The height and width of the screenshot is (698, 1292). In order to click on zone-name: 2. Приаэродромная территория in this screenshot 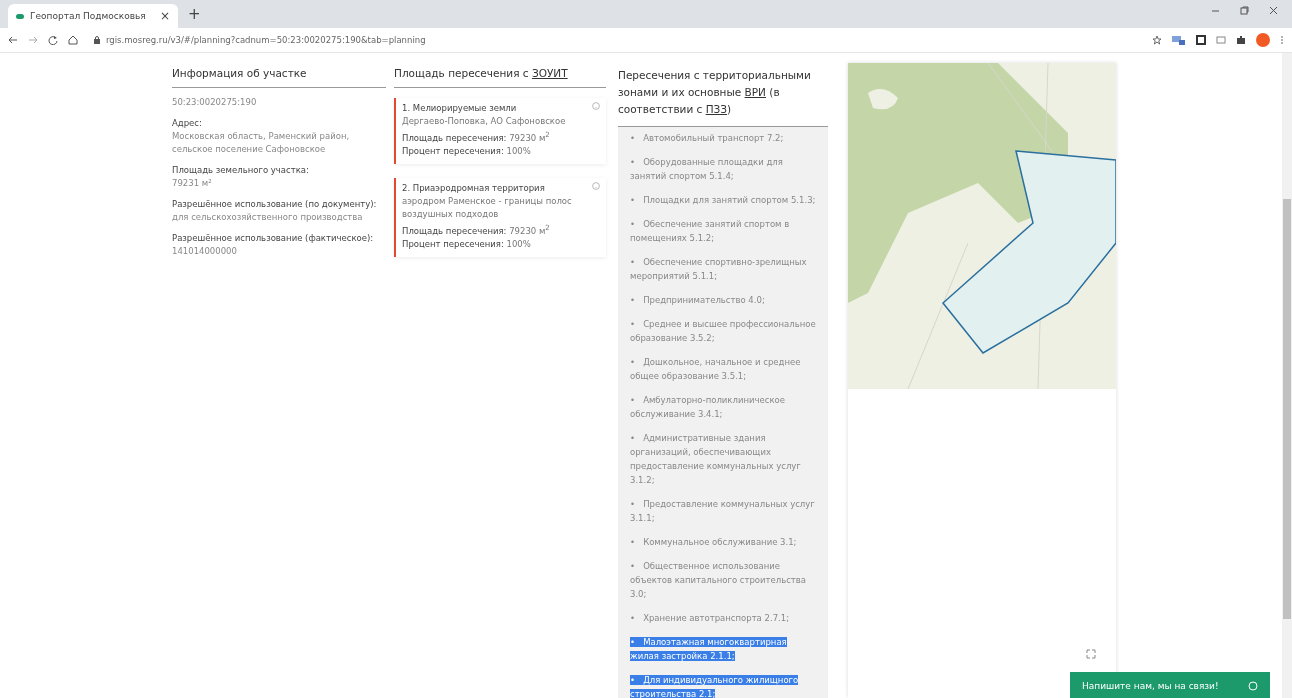, I will do `click(474, 188)`.